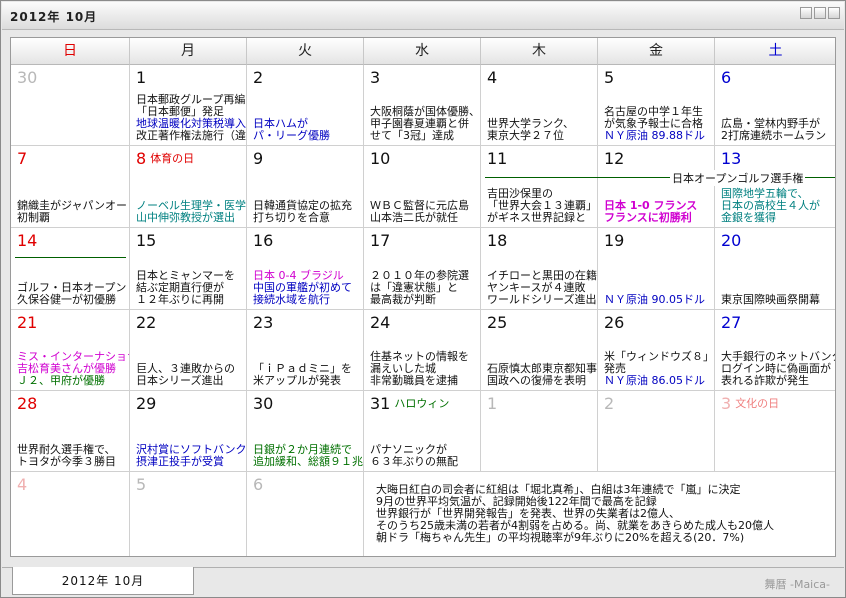 Image resolution: width=846 pixels, height=598 pixels. Describe the element at coordinates (191, 135) in the screenshot. I see `event-text: 改正著作権法施行（違` at that location.